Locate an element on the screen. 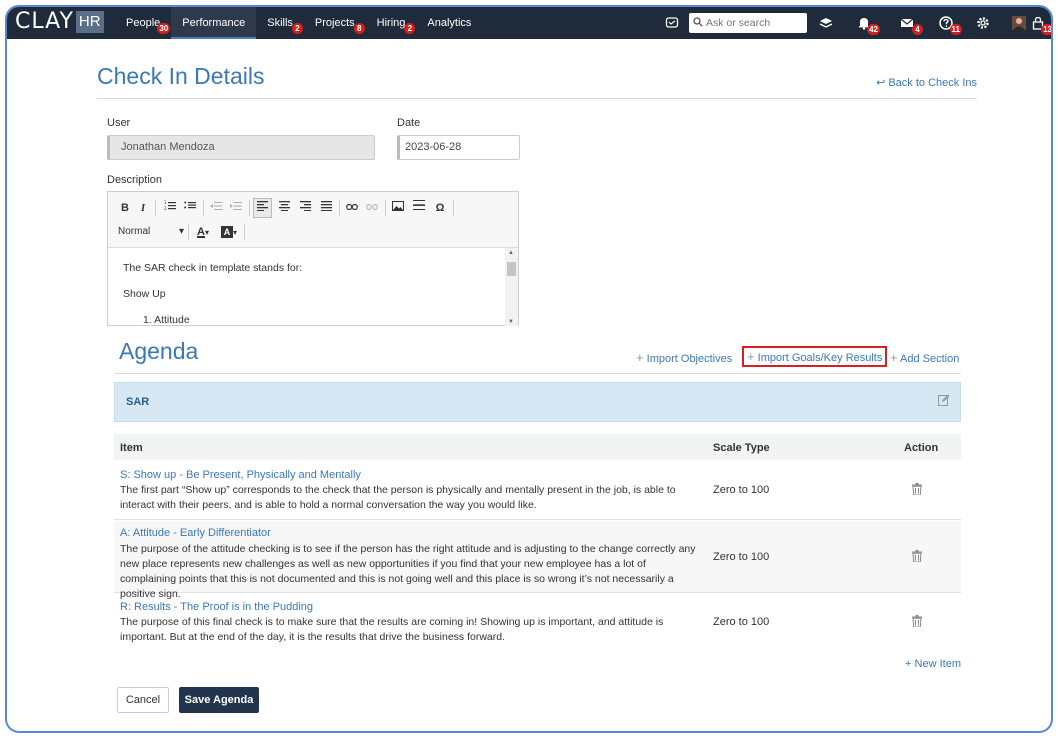 The width and height of the screenshot is (1058, 736). search-input is located at coordinates (755, 23).